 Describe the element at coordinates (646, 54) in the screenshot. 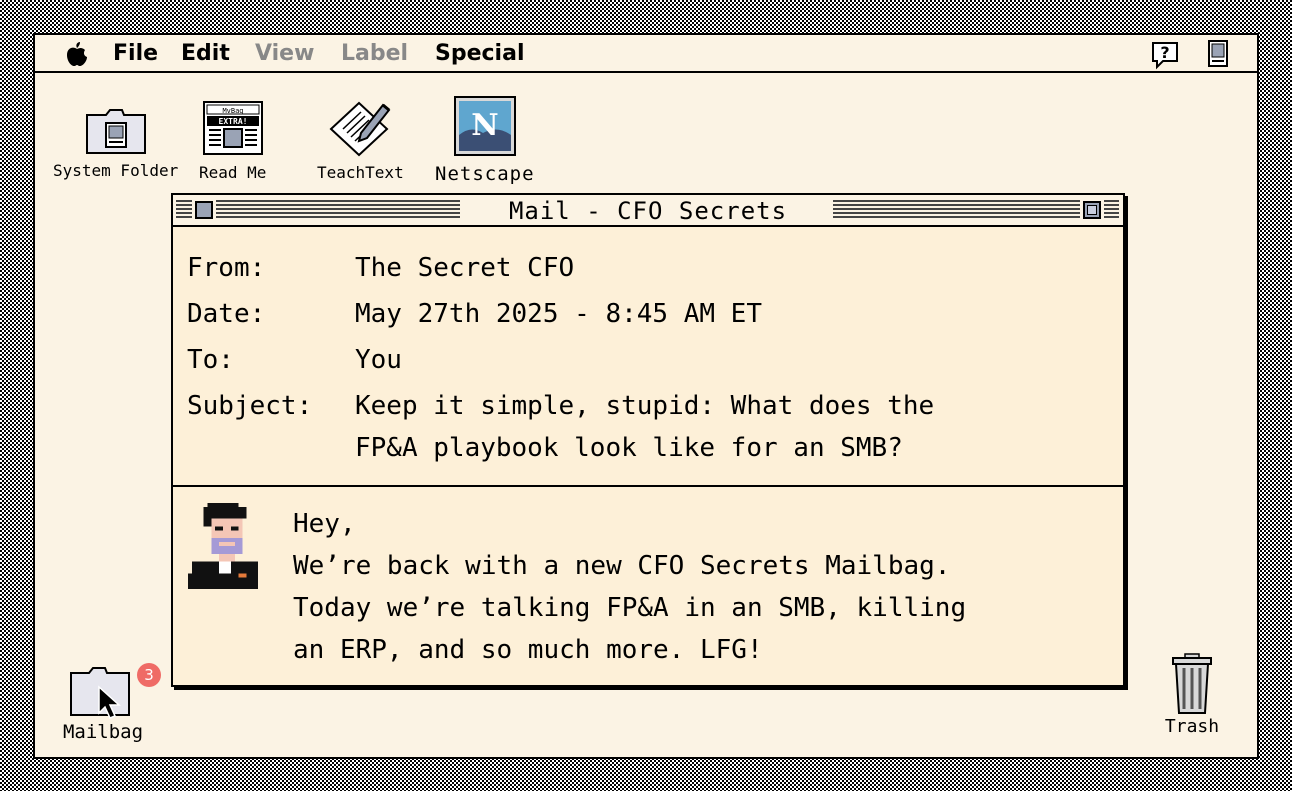

I see `menu-bar: File Edit View Label Special ?` at that location.